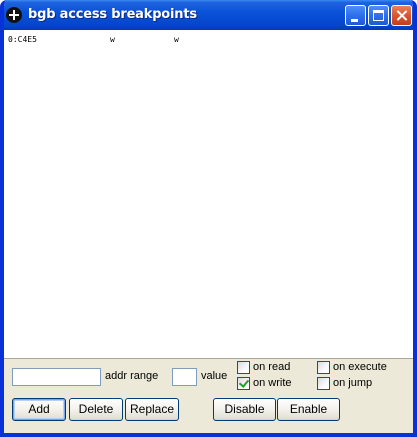 This screenshot has height=437, width=417. Describe the element at coordinates (323, 367) in the screenshot. I see `on-execute-checkbox` at that location.